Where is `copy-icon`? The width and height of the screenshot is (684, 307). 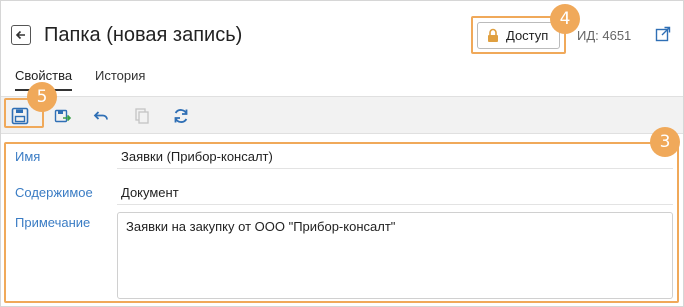
copy-icon is located at coordinates (142, 116).